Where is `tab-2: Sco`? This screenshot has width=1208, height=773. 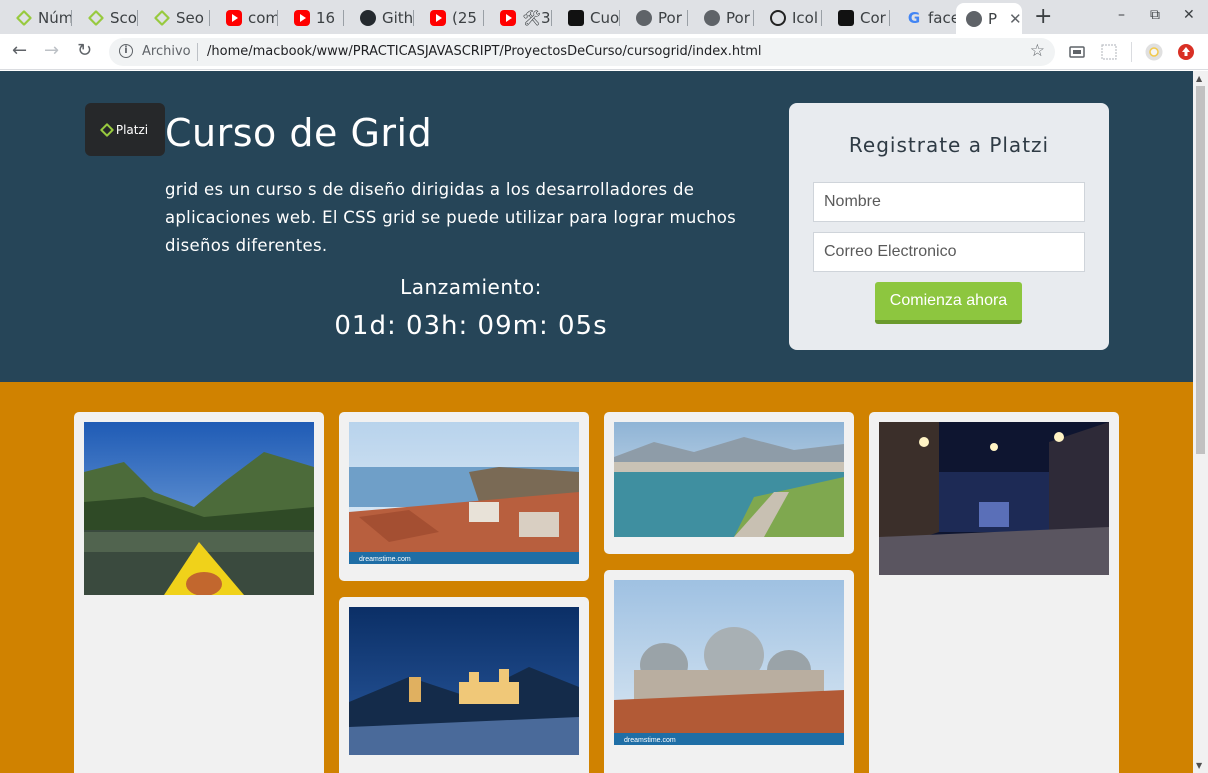
tab-2: Sco is located at coordinates (105, 18).